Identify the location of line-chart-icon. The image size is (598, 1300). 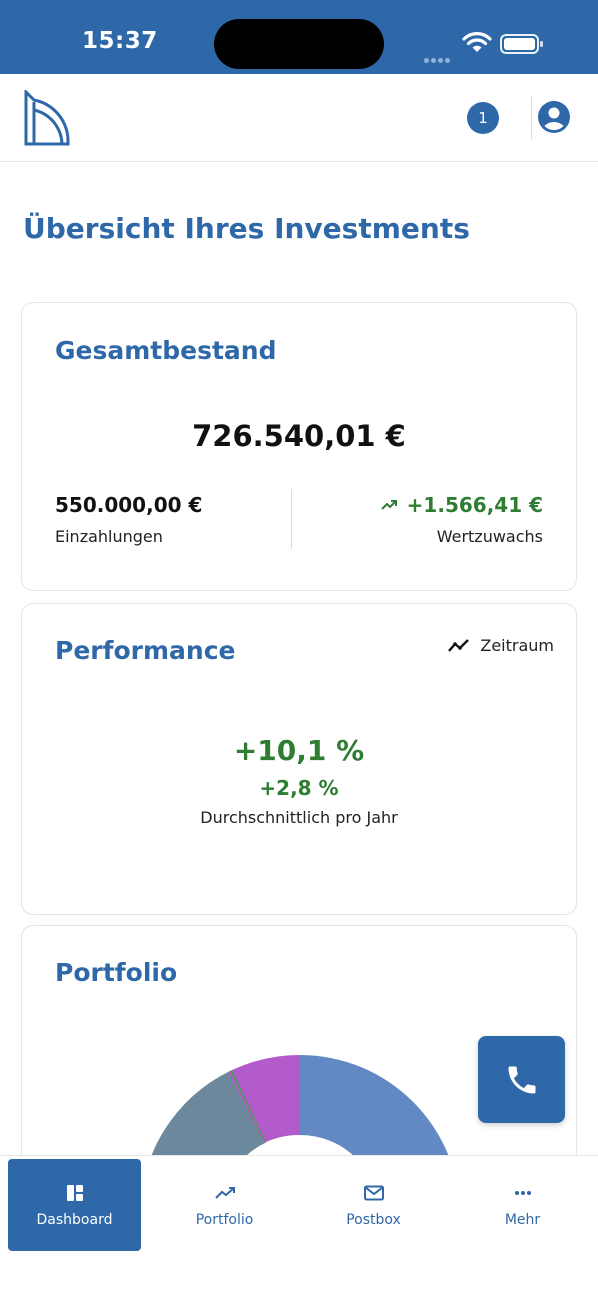
(459, 645).